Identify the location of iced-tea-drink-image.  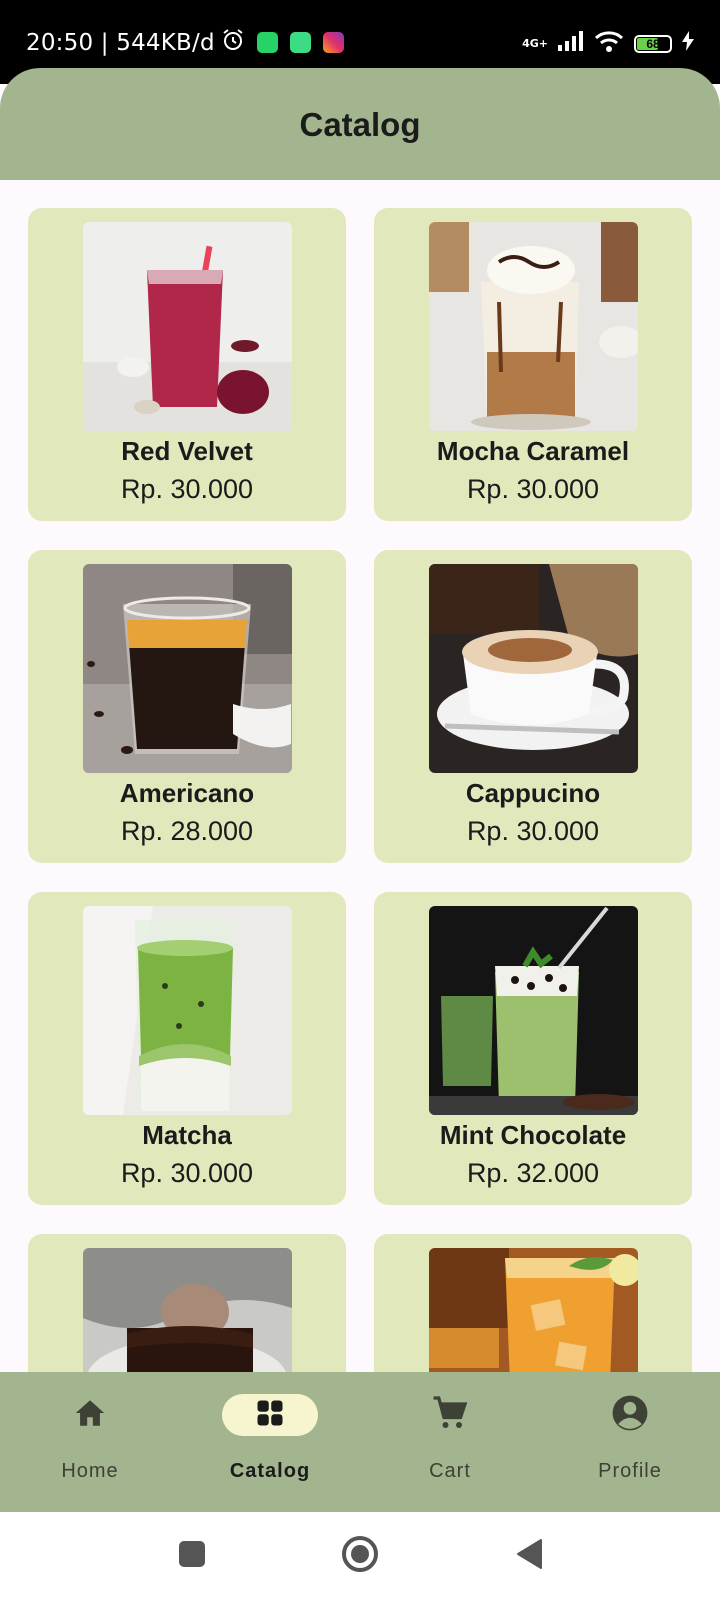
(533, 1310).